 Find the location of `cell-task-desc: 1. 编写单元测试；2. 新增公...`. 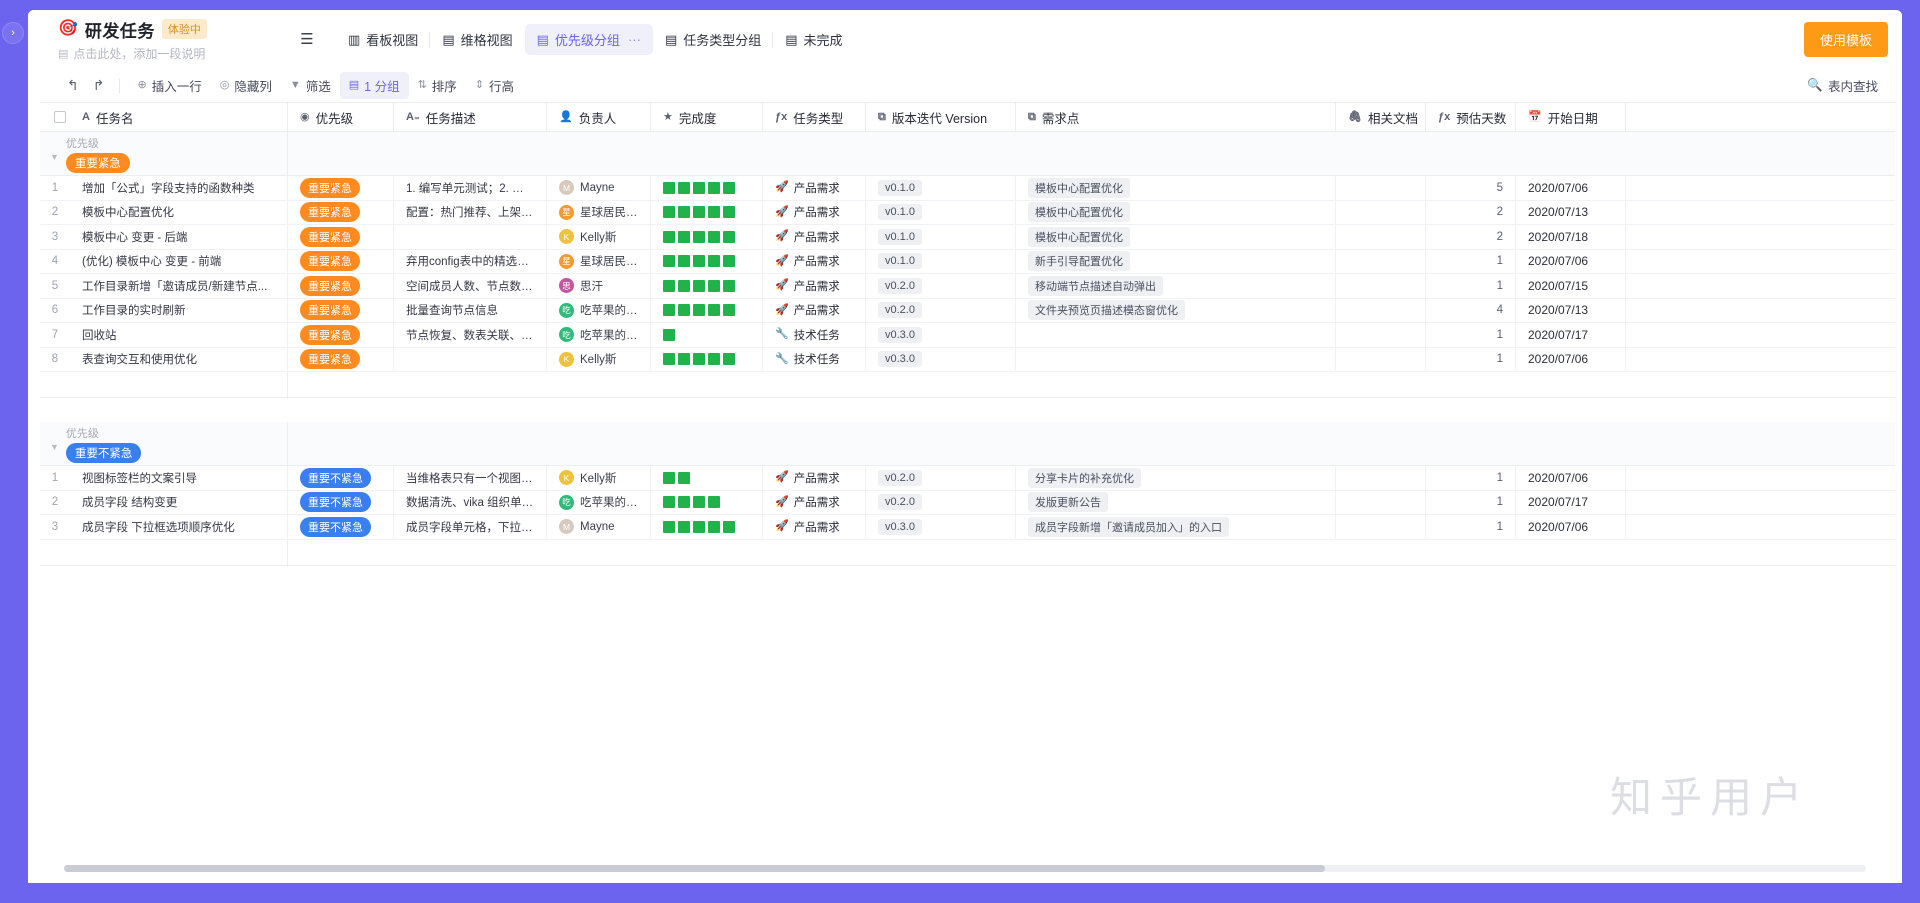

cell-task-desc: 1. 编写单元测试；2. 新增公... is located at coordinates (470, 188).